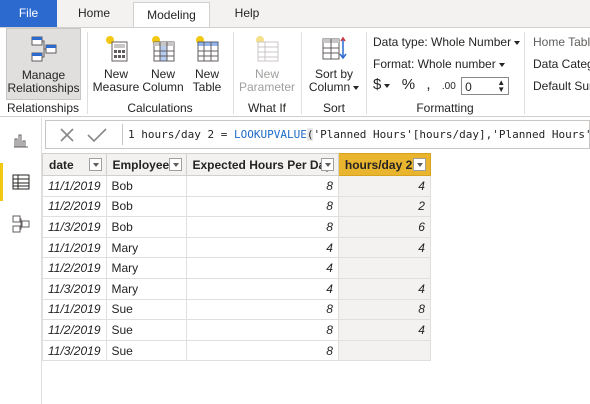 Image resolution: width=590 pixels, height=404 pixels. I want to click on table-row: 11/2/2019 Mary 4, so click(236, 268).